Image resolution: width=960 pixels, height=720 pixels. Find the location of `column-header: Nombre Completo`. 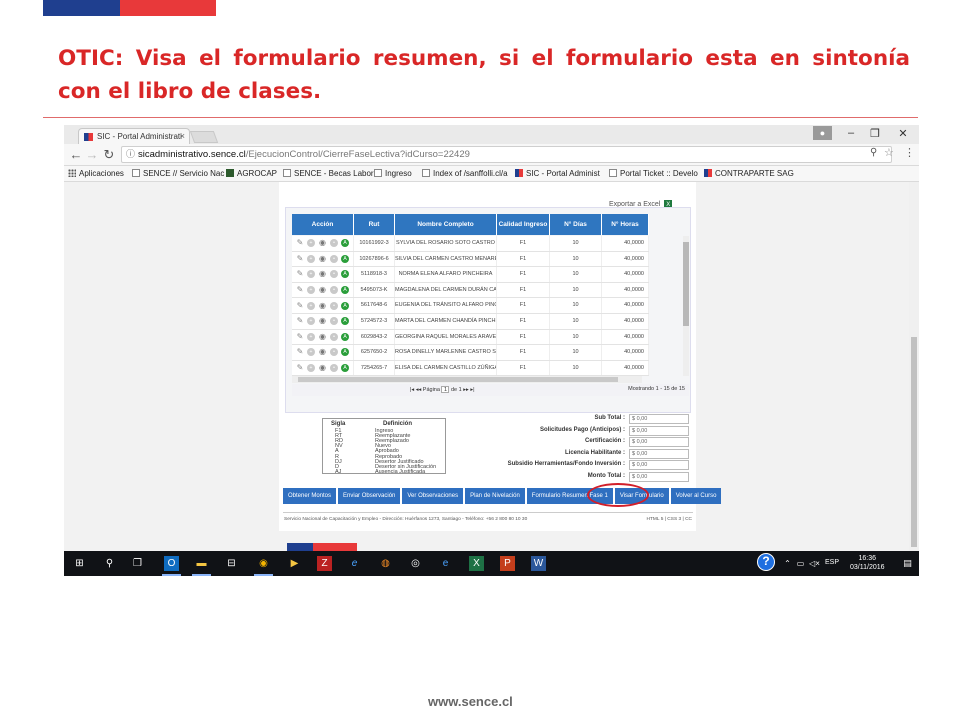

column-header: Nombre Completo is located at coordinates (446, 224).